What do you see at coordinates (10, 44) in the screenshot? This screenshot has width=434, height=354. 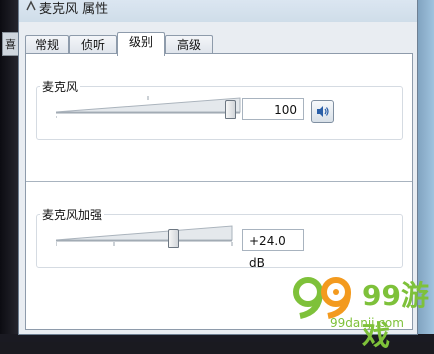 I see `background-window-text: 喜` at bounding box center [10, 44].